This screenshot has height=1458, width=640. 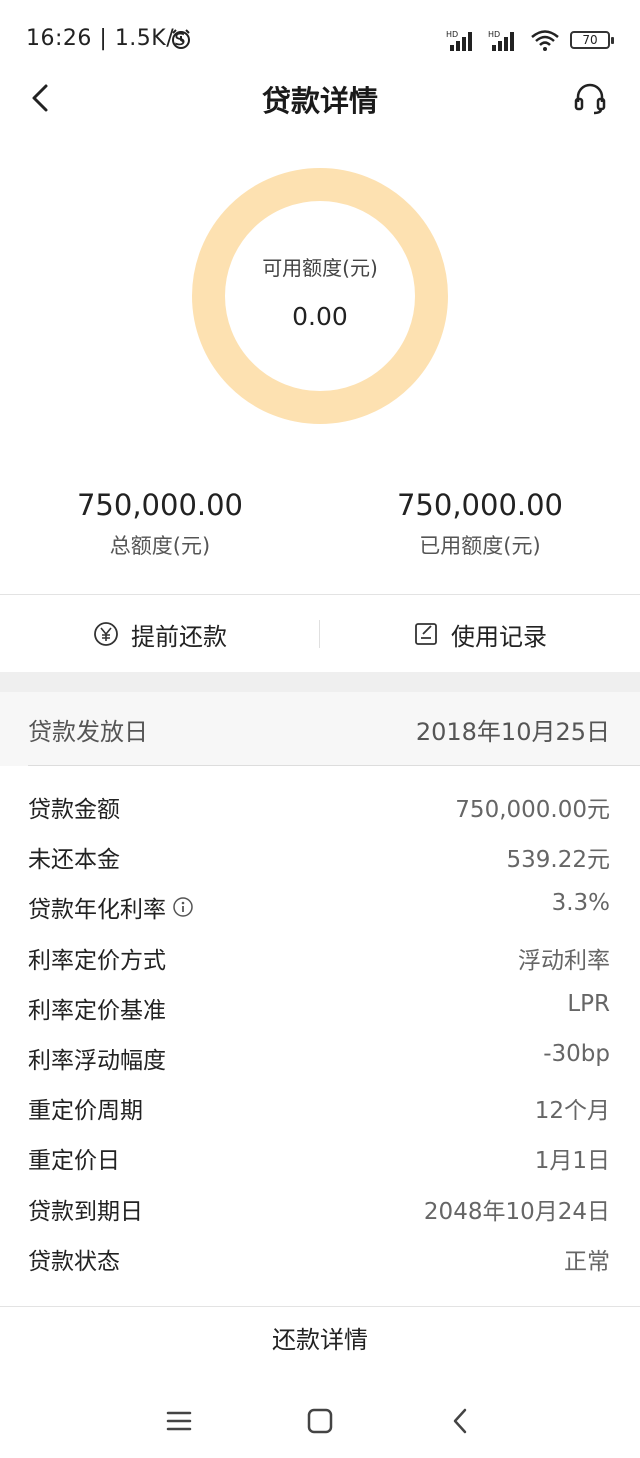 What do you see at coordinates (572, 1111) in the screenshot?
I see `detail-value: 12个月` at bounding box center [572, 1111].